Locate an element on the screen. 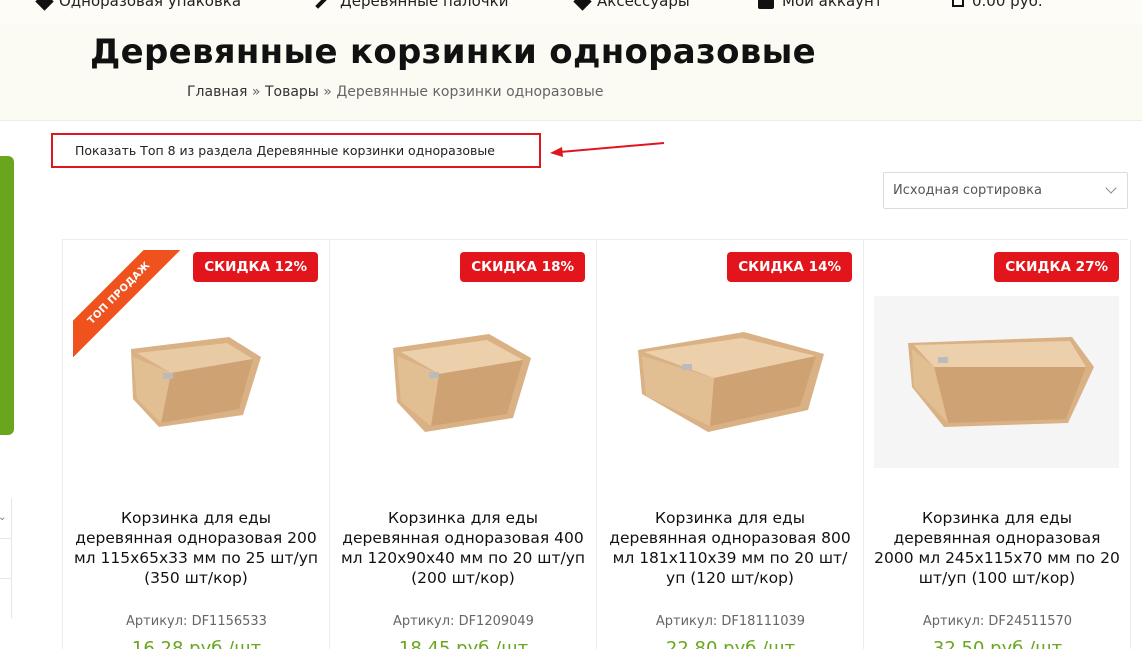  stick-icon is located at coordinates (323, 4).